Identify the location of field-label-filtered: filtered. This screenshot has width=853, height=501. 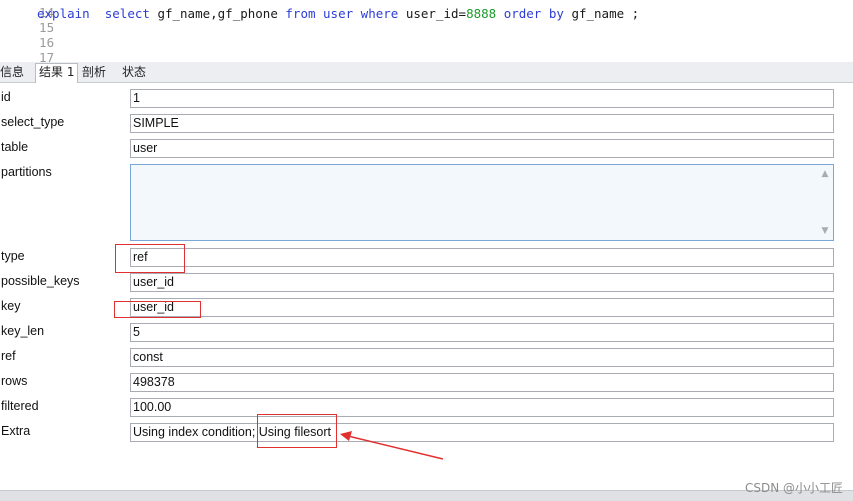
(20, 406).